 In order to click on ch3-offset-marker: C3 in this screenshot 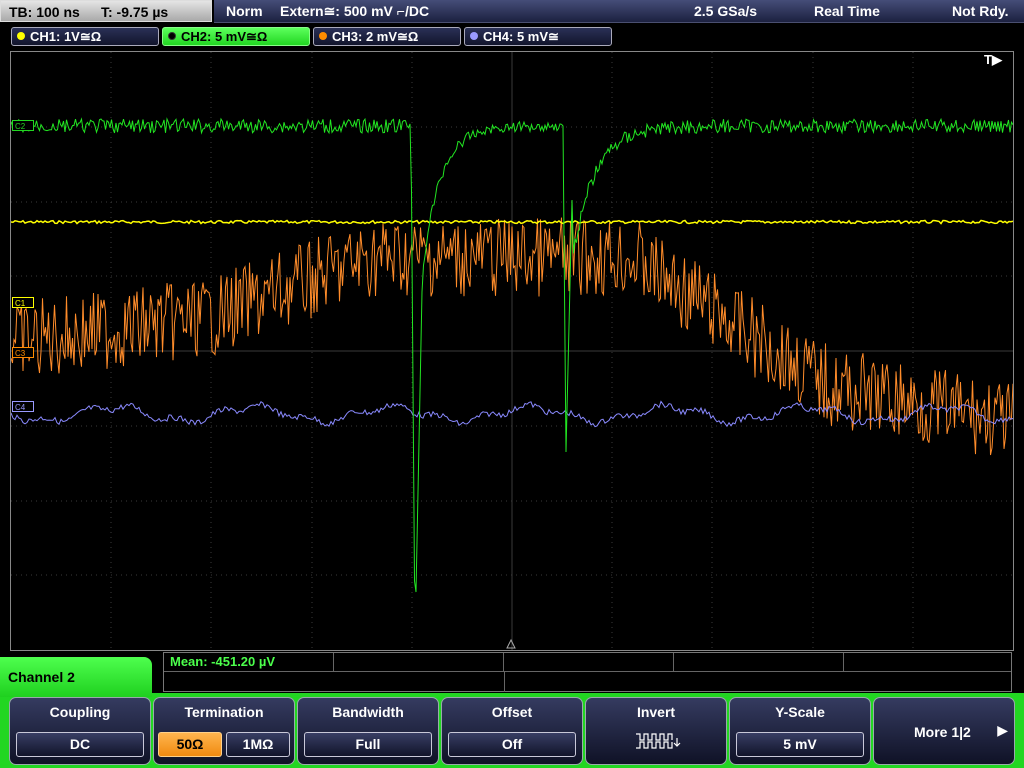, I will do `click(23, 352)`.